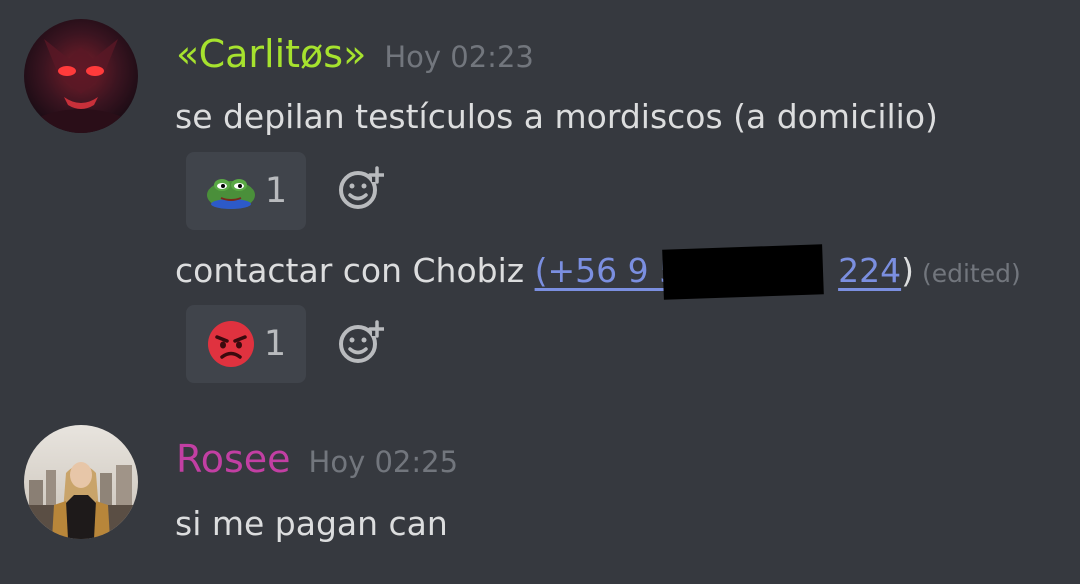  I want to click on message-header: «Carlitøs» Hoy 02:23, so click(355, 54).